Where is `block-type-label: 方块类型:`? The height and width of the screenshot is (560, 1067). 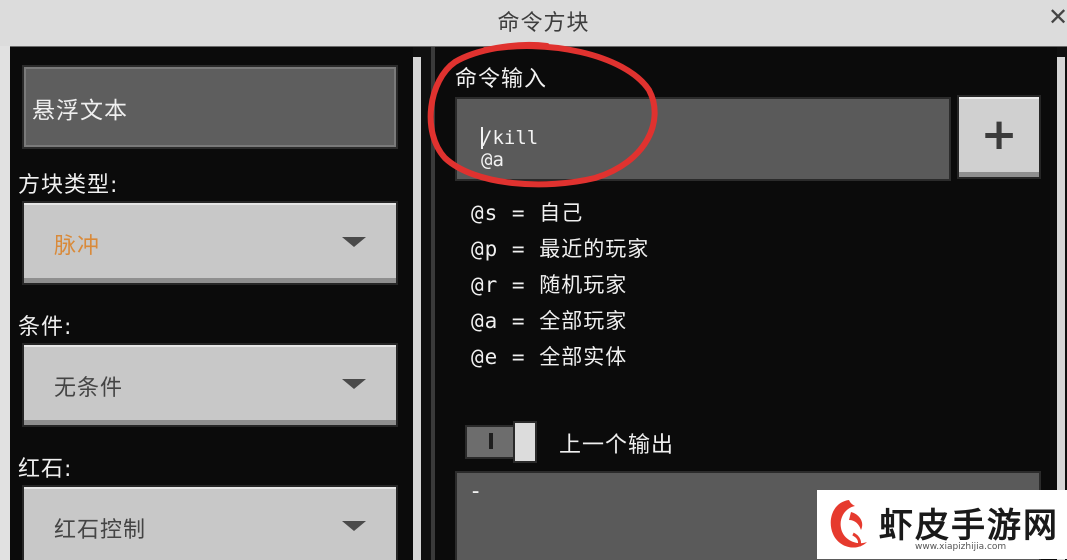
block-type-label: 方块类型: is located at coordinates (68, 185).